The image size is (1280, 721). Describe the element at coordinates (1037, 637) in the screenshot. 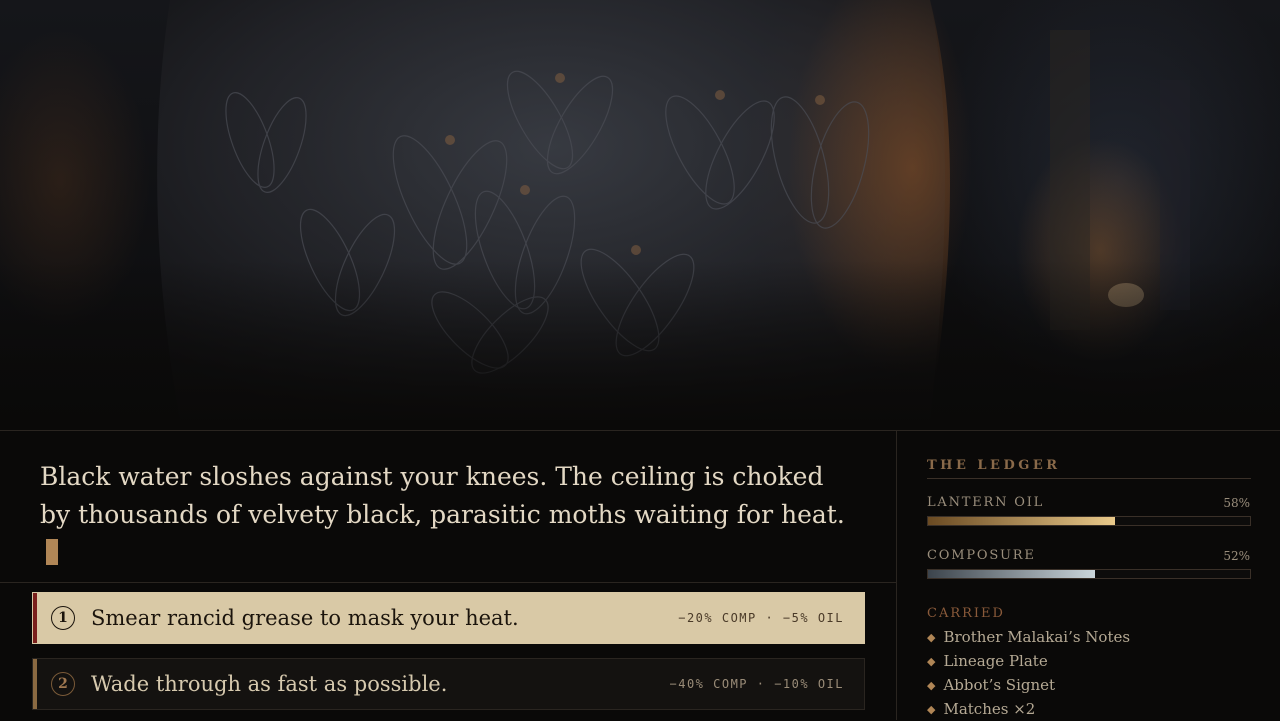

I see `carried-item-label: Brother Malakai’s Notes` at that location.